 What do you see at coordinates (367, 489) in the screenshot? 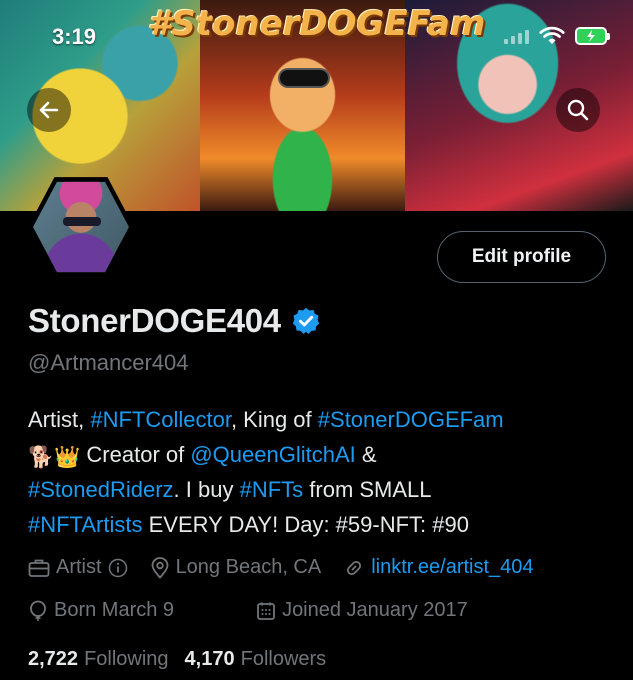
I see `bio-text: from SMALL` at bounding box center [367, 489].